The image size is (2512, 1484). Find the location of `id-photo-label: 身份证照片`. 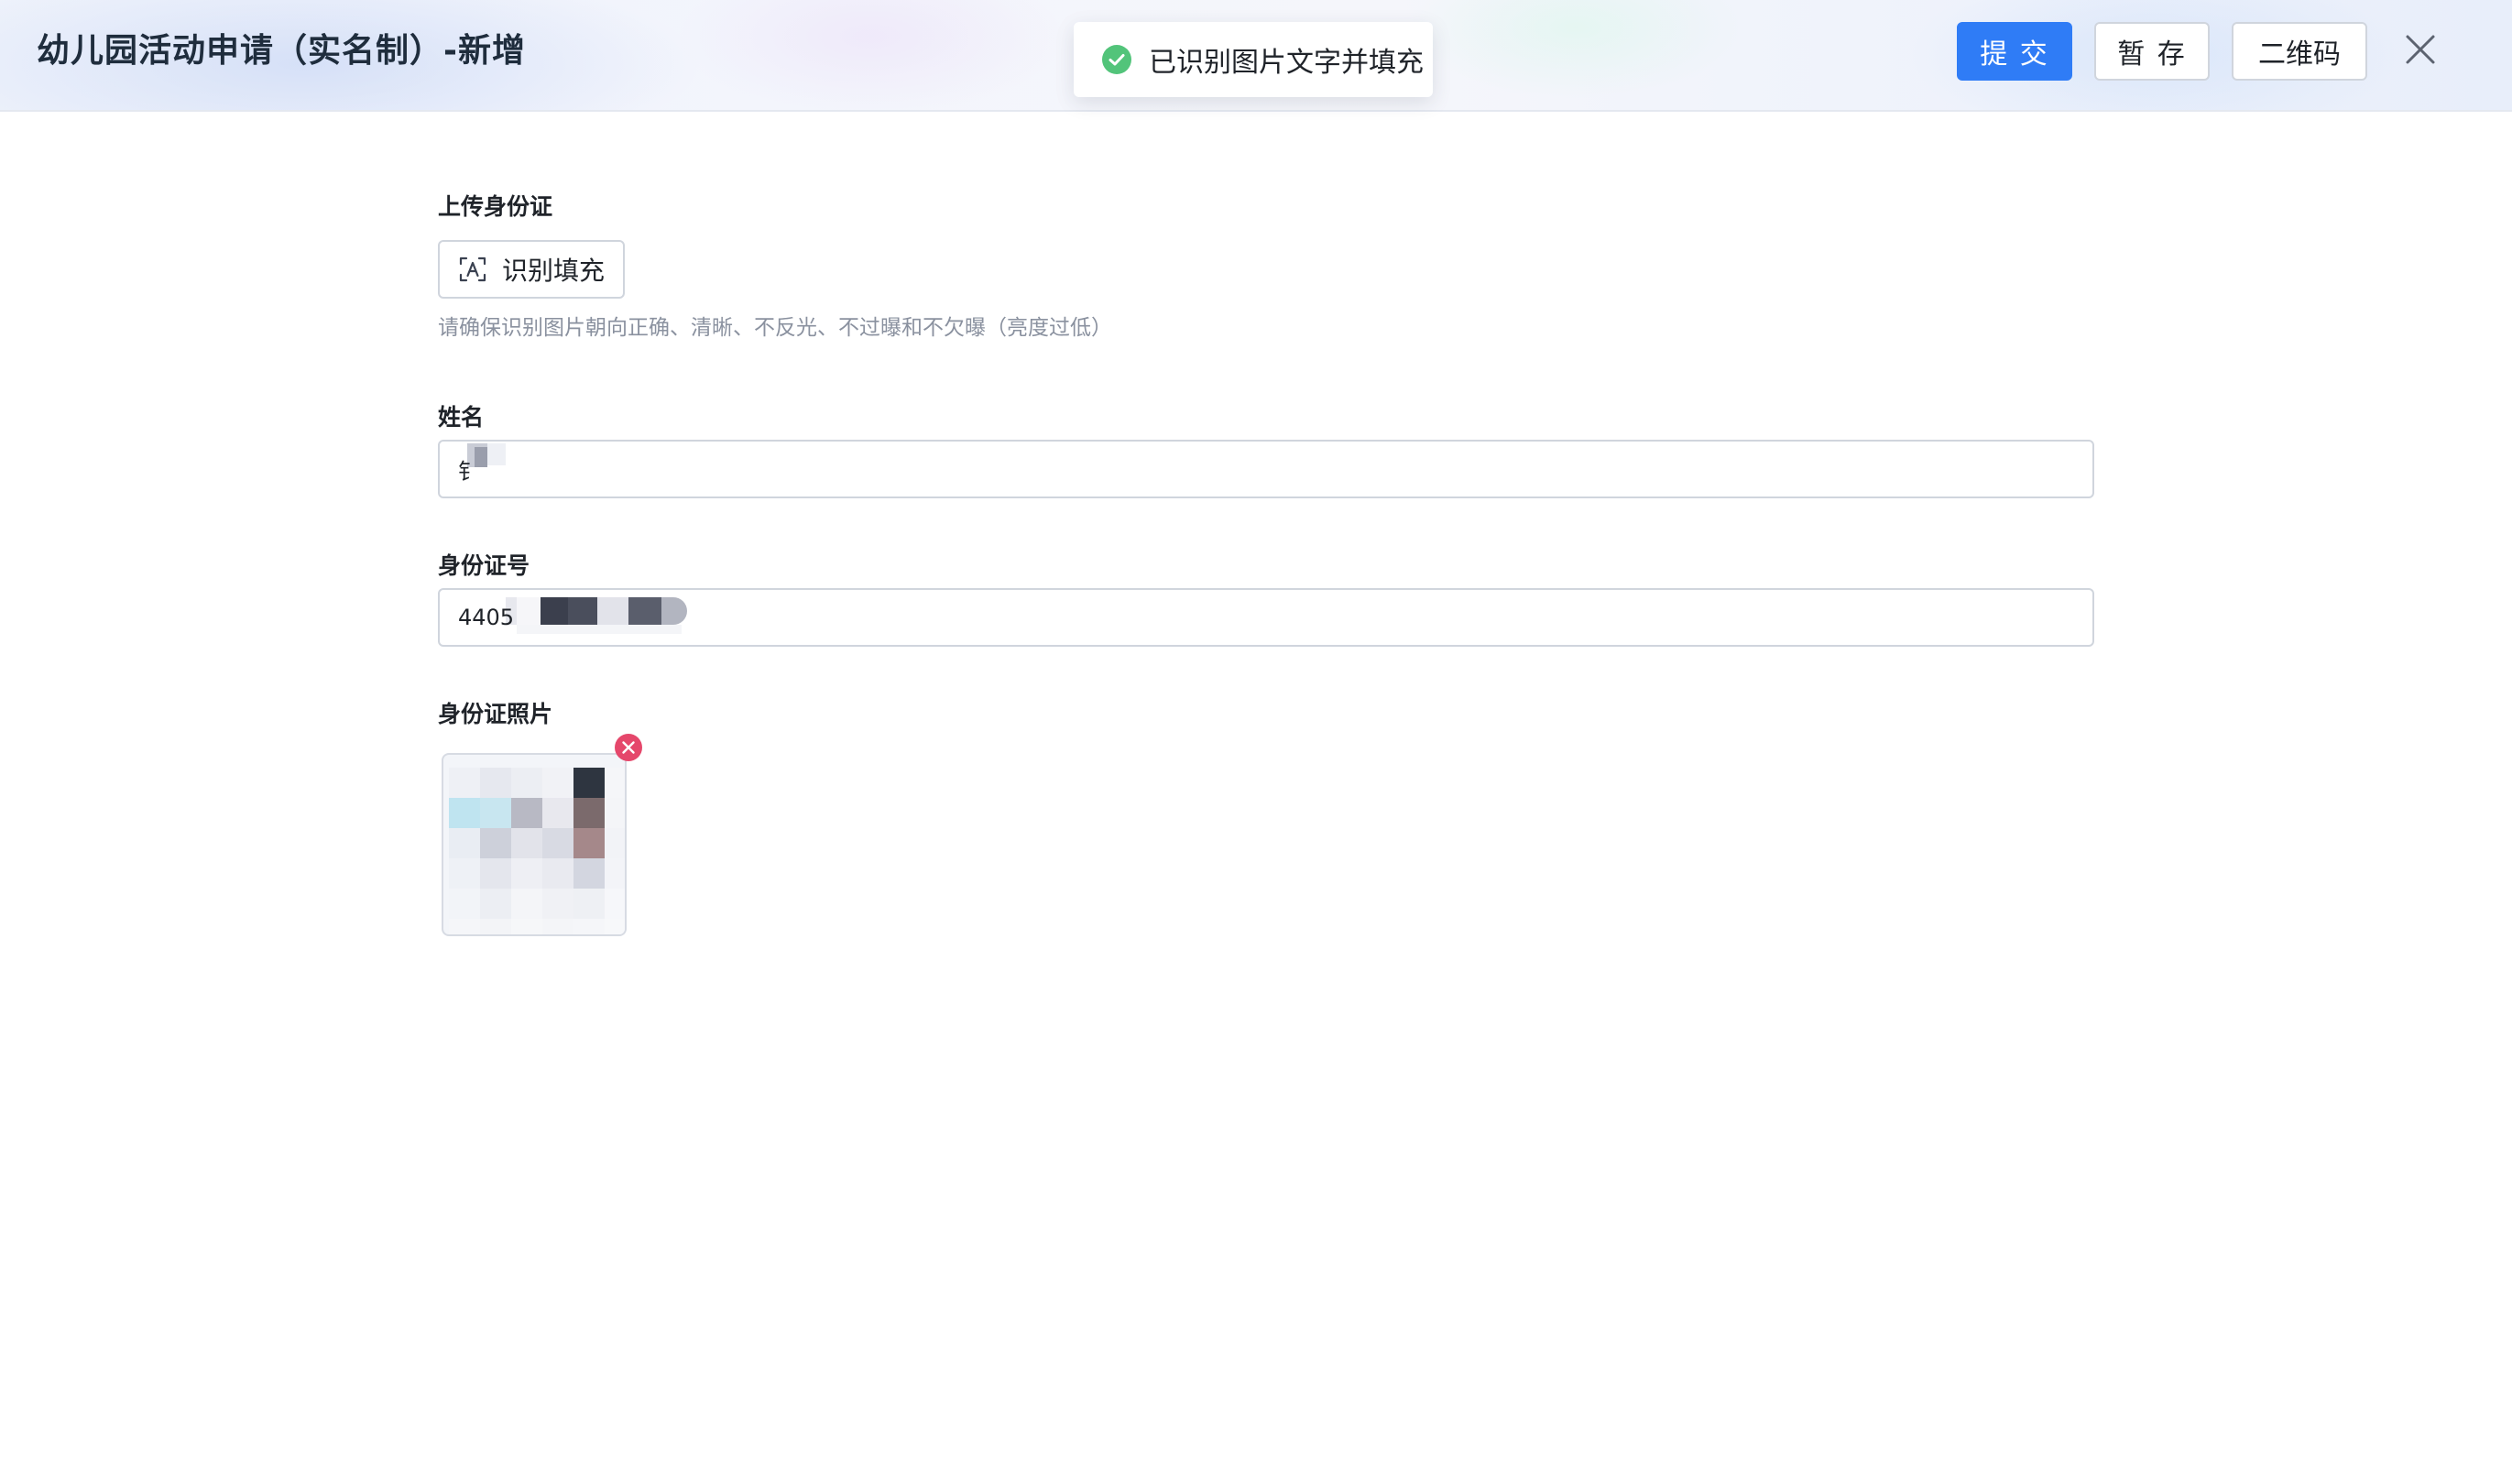

id-photo-label: 身份证照片 is located at coordinates (495, 714).